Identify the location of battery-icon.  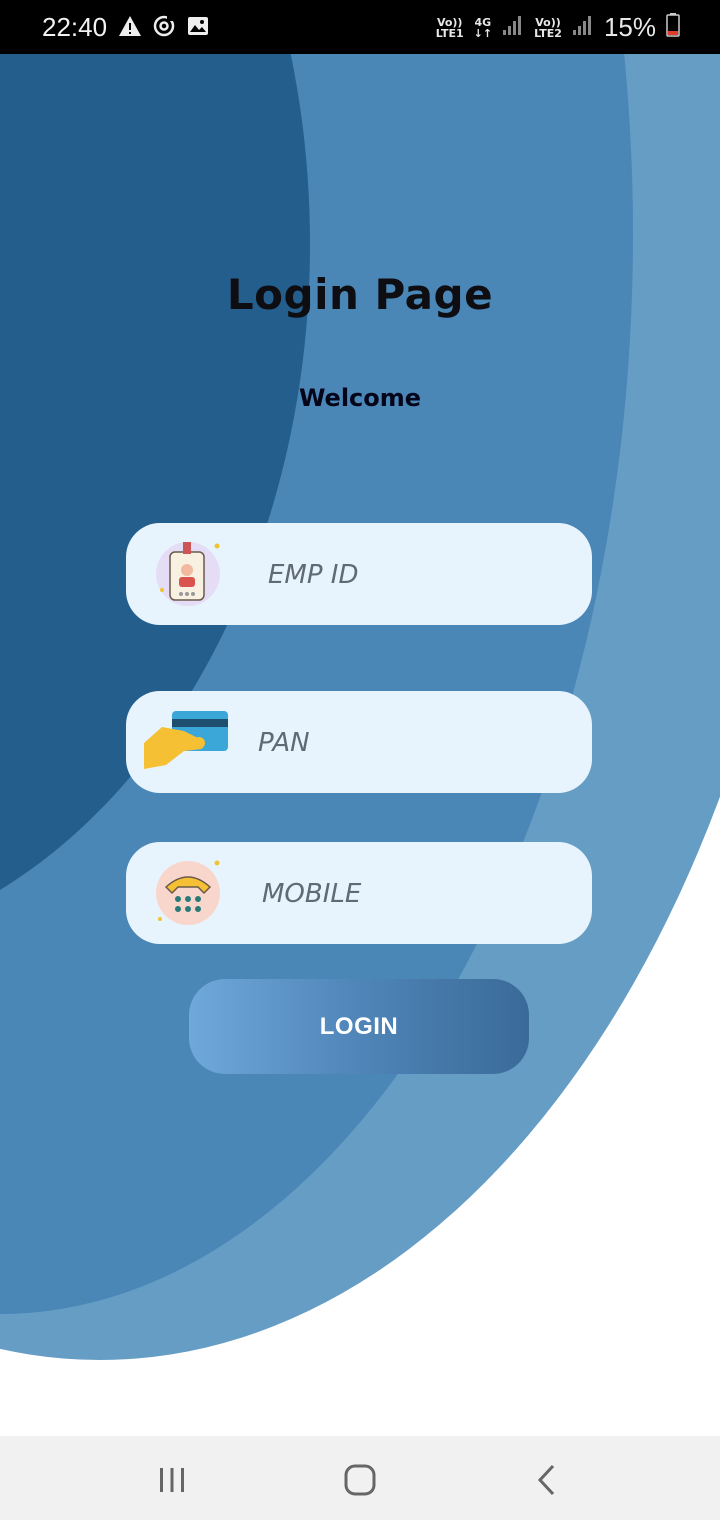
(673, 27).